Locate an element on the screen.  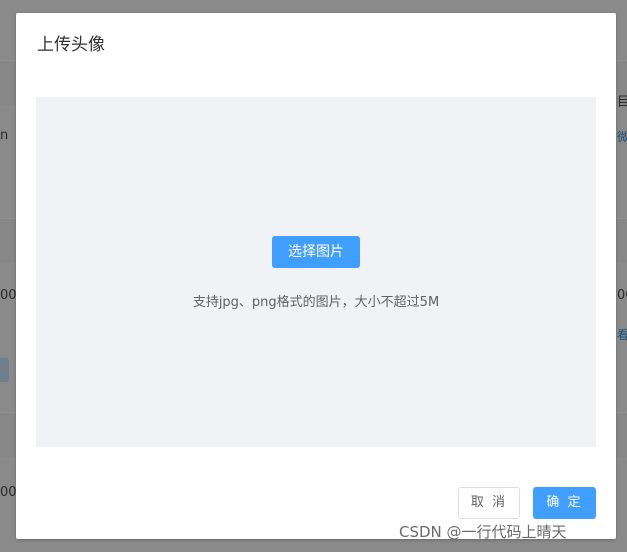
cancel-button: 取 消 is located at coordinates (489, 503).